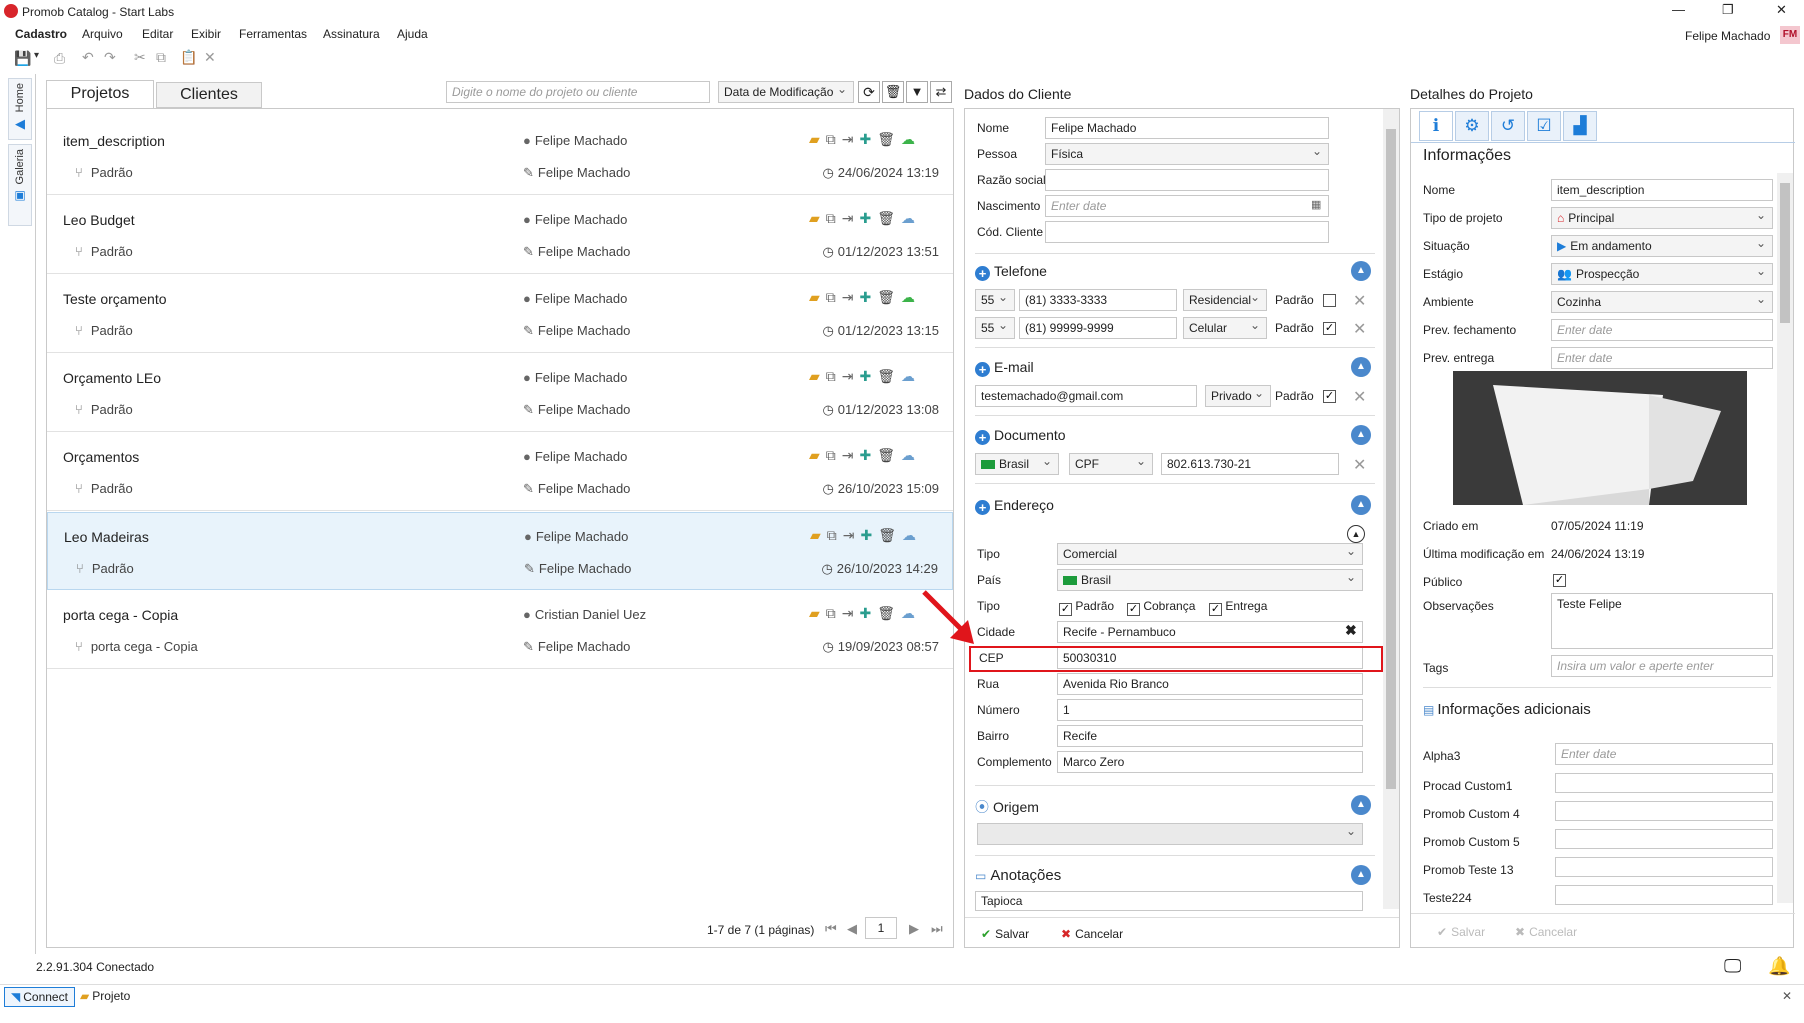 The width and height of the screenshot is (1804, 1023). What do you see at coordinates (1210, 632) in the screenshot?
I see `cidade-input: Recife - Pernambuco` at bounding box center [1210, 632].